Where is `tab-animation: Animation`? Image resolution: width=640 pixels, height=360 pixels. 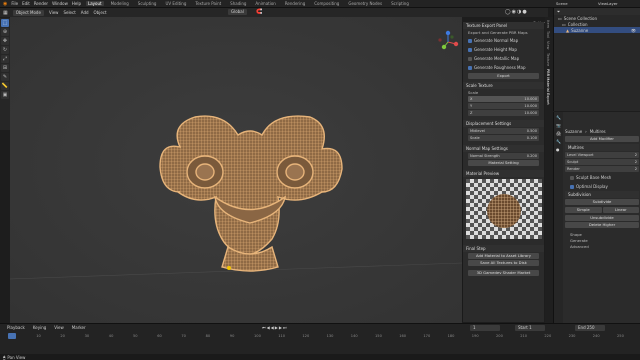 tab-animation: Animation is located at coordinates (265, 3).